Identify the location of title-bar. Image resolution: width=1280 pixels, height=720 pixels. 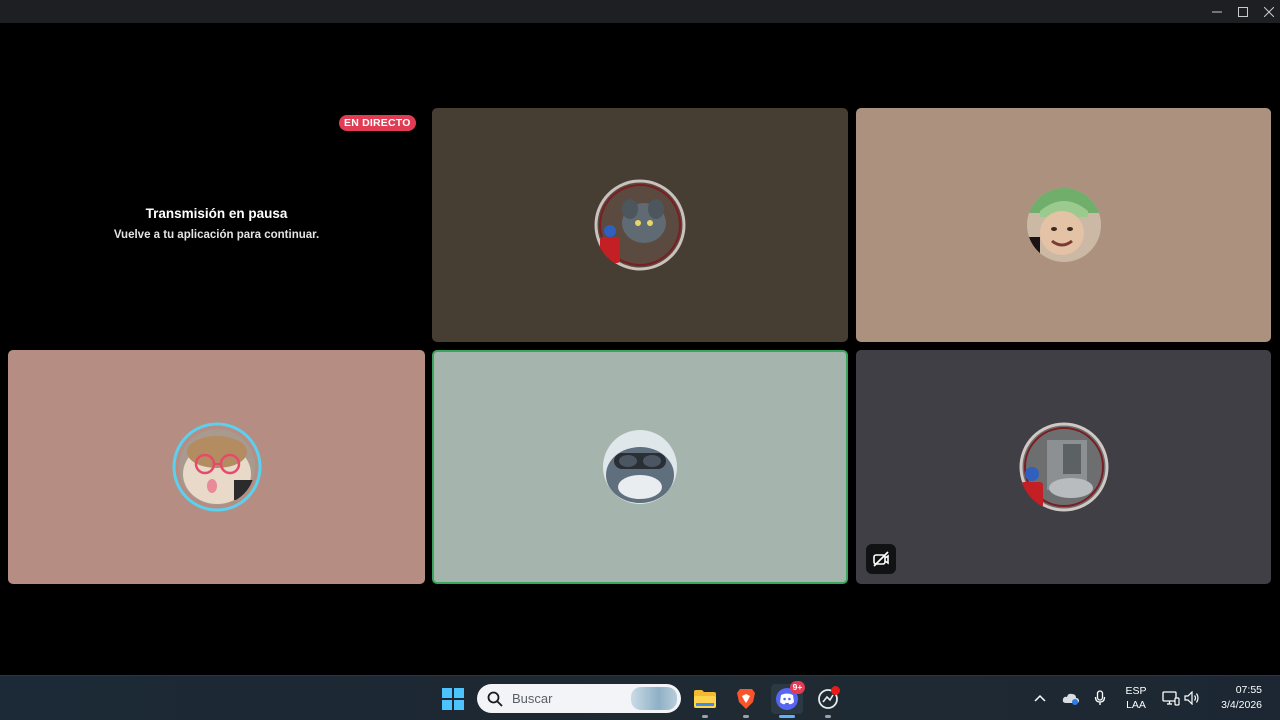
(640, 11).